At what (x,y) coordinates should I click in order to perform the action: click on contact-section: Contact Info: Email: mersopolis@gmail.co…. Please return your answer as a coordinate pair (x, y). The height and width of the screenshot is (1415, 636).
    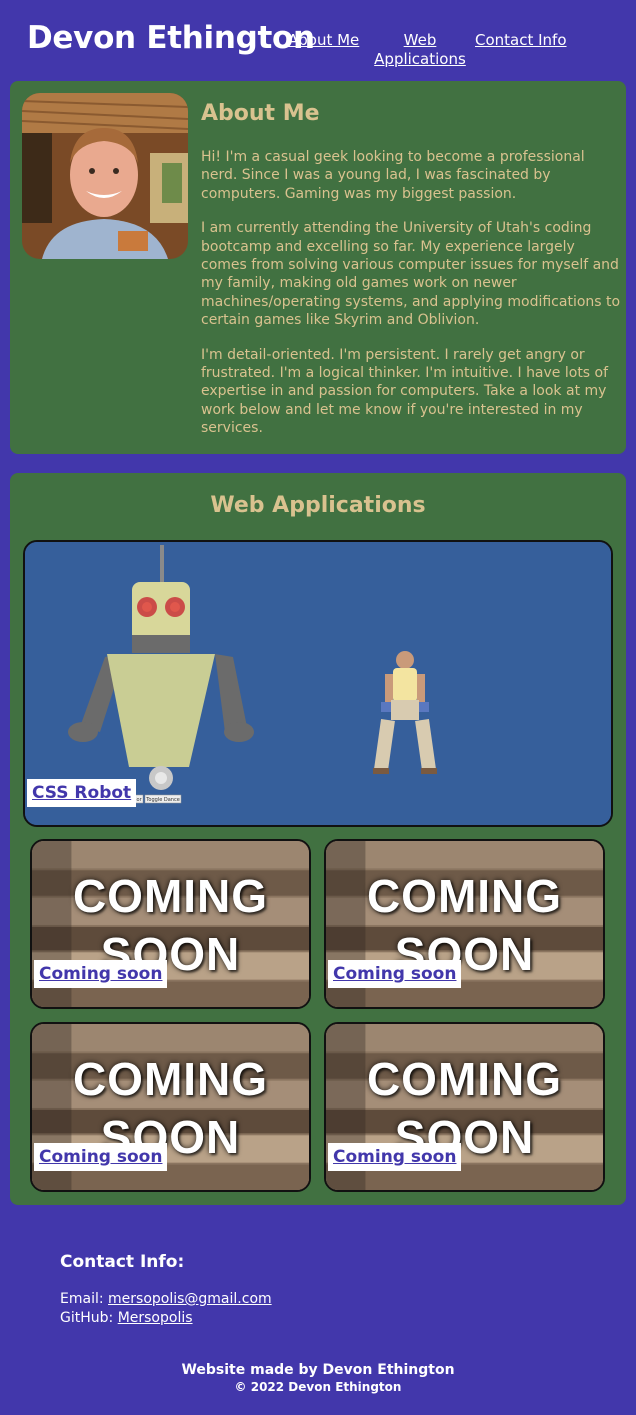
    Looking at the image, I should click on (310, 1290).